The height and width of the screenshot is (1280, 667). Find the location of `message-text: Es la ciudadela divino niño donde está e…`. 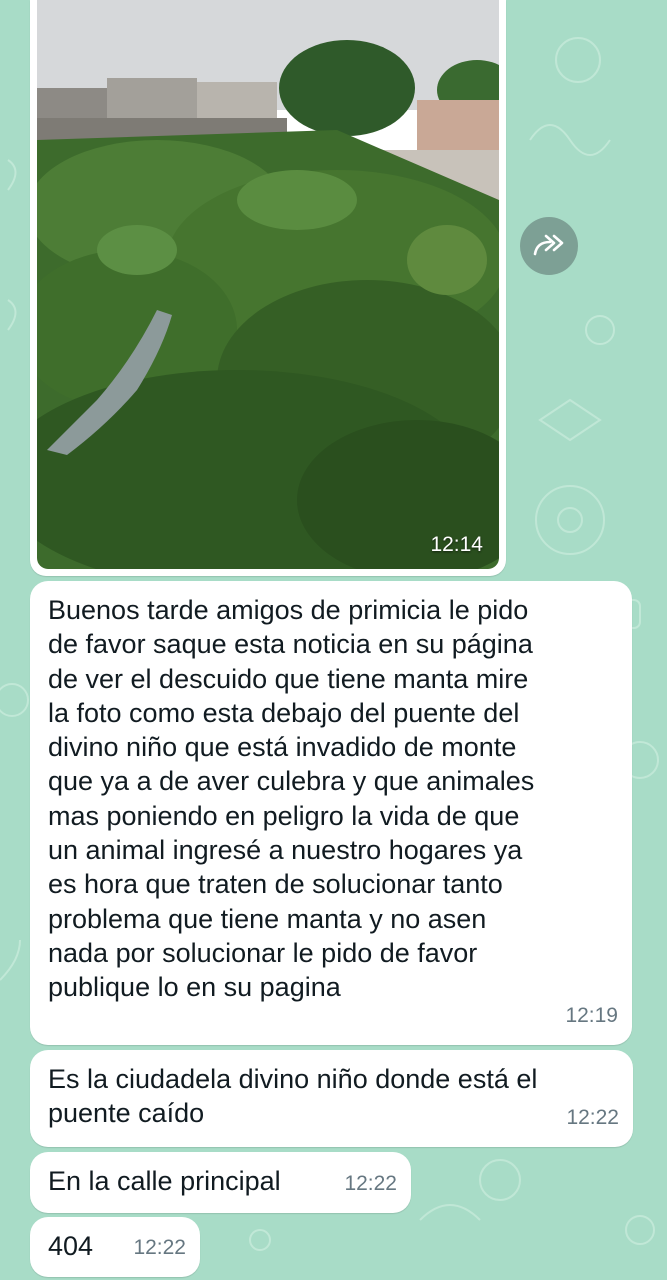

message-text: Es la ciudadela divino niño donde está e… is located at coordinates (293, 1096).